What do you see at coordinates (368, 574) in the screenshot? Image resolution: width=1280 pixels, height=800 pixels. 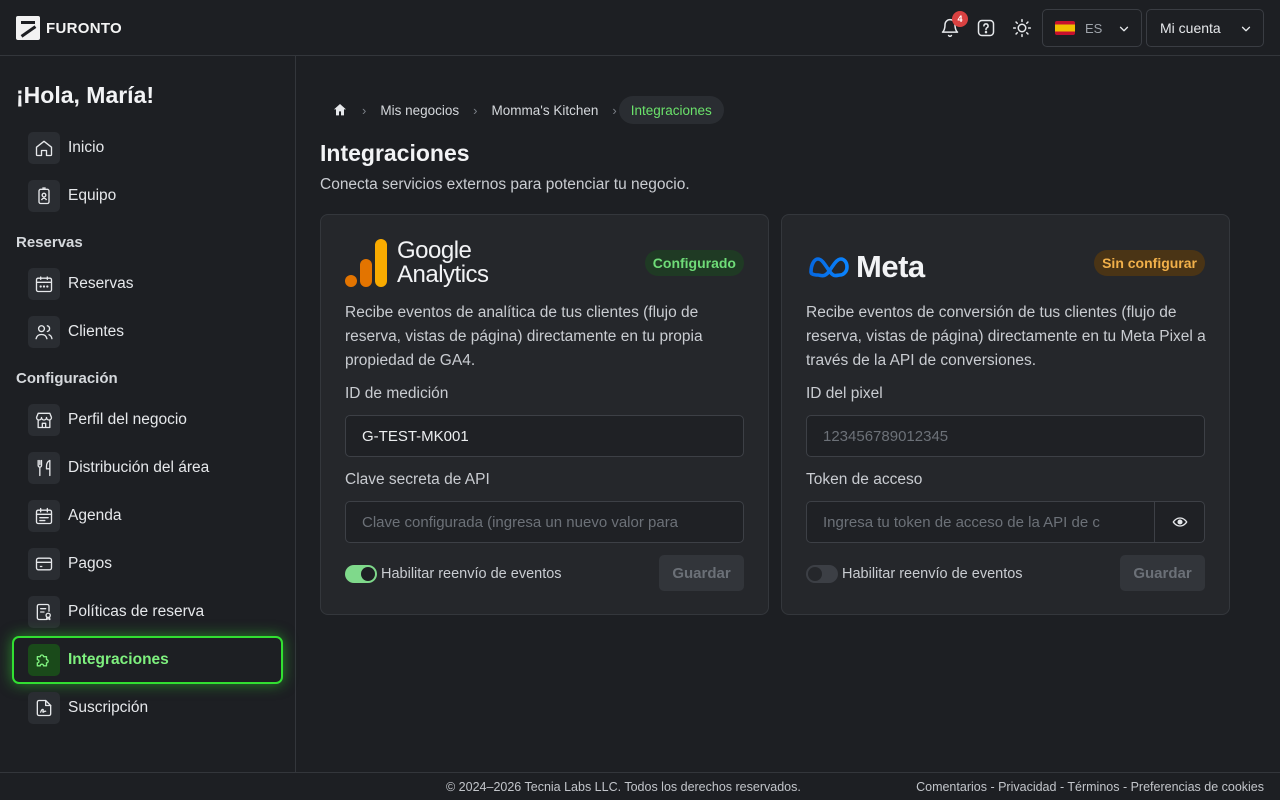 I see `toggle-knob` at bounding box center [368, 574].